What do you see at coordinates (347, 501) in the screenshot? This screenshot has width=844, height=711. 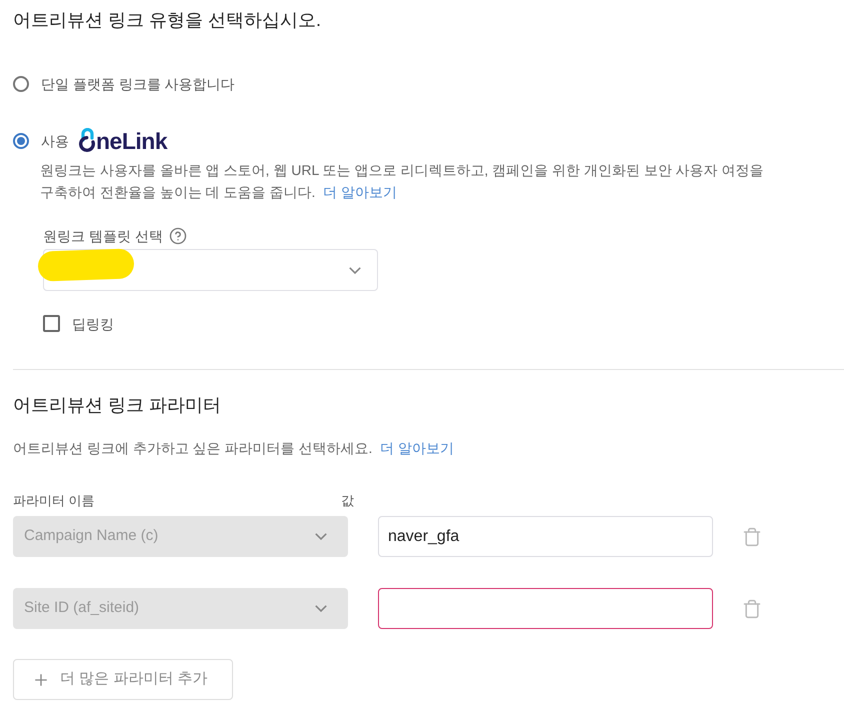 I see `column-header: 값` at bounding box center [347, 501].